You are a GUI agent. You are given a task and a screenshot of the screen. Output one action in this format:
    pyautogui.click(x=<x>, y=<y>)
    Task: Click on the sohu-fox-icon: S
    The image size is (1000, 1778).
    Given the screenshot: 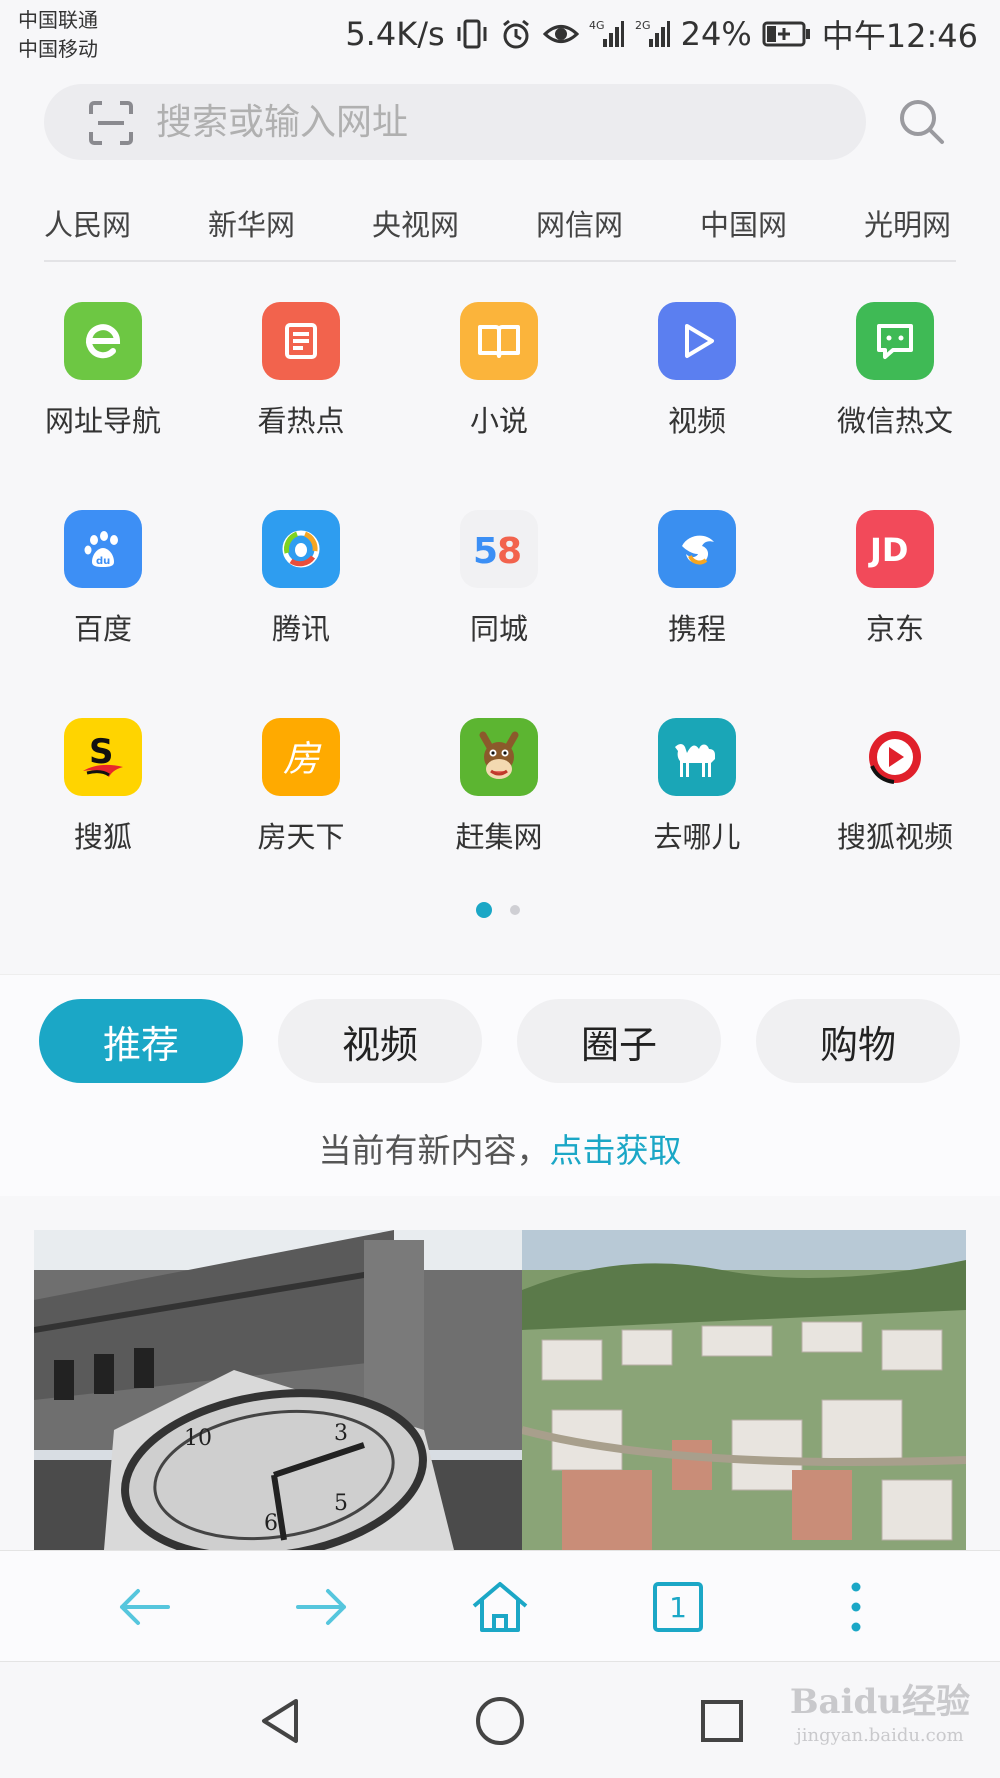 What is the action you would take?
    pyautogui.click(x=103, y=757)
    